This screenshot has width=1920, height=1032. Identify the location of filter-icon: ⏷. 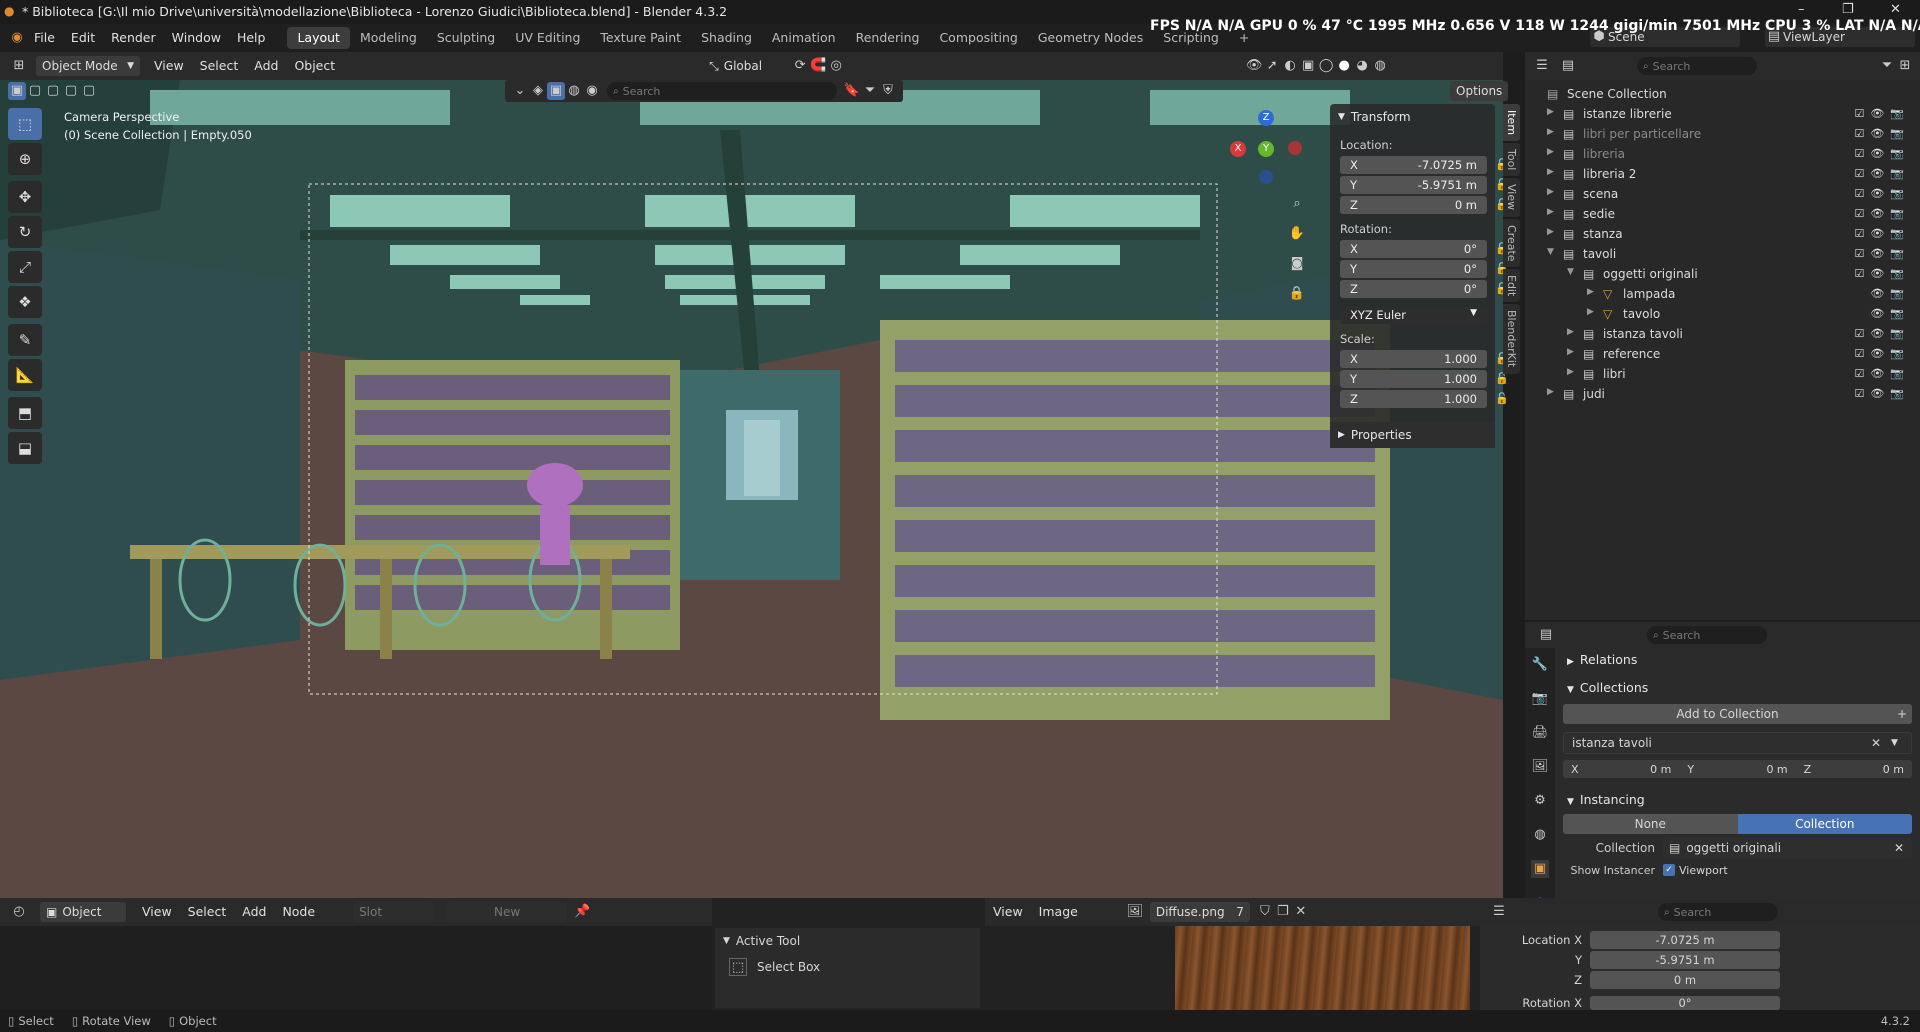
(1887, 66).